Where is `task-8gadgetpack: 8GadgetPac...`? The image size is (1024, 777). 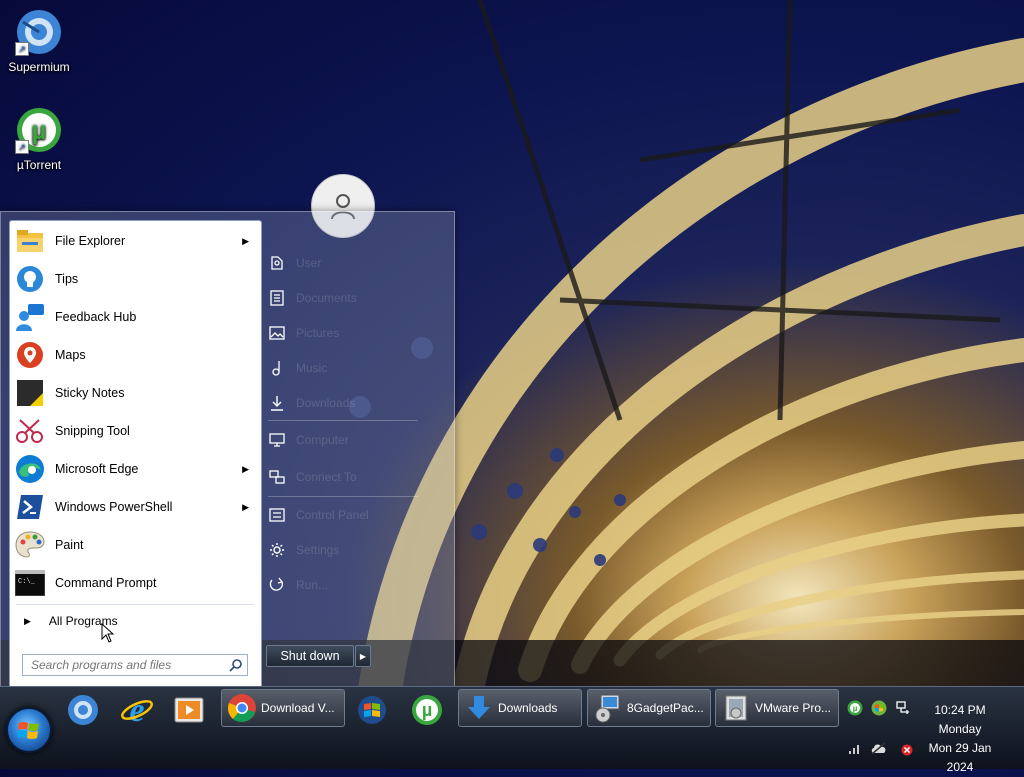
task-8gadgetpack: 8GadgetPac... is located at coordinates (649, 708).